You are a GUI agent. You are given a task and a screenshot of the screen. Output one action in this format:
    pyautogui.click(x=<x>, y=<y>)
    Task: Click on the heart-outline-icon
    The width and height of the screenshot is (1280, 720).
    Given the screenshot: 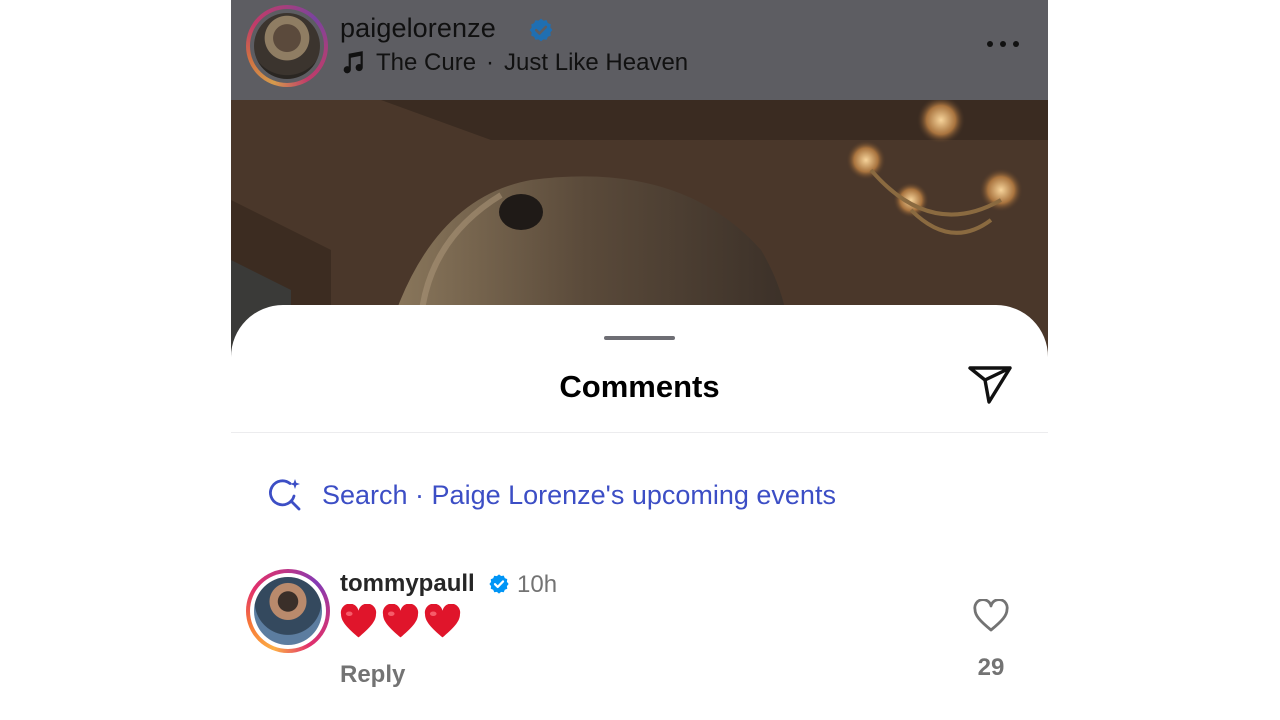 What is the action you would take?
    pyautogui.click(x=991, y=616)
    